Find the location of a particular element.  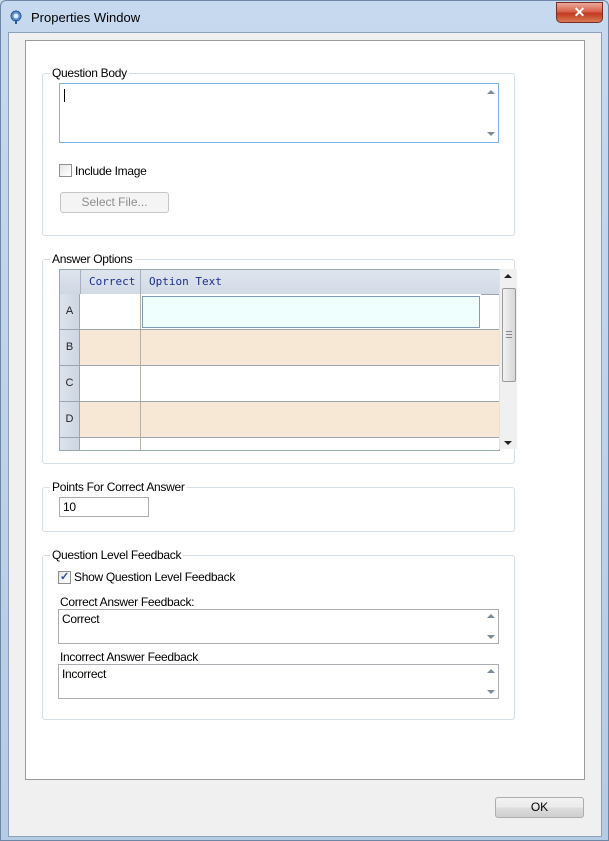

question-body-input is located at coordinates (279, 113).